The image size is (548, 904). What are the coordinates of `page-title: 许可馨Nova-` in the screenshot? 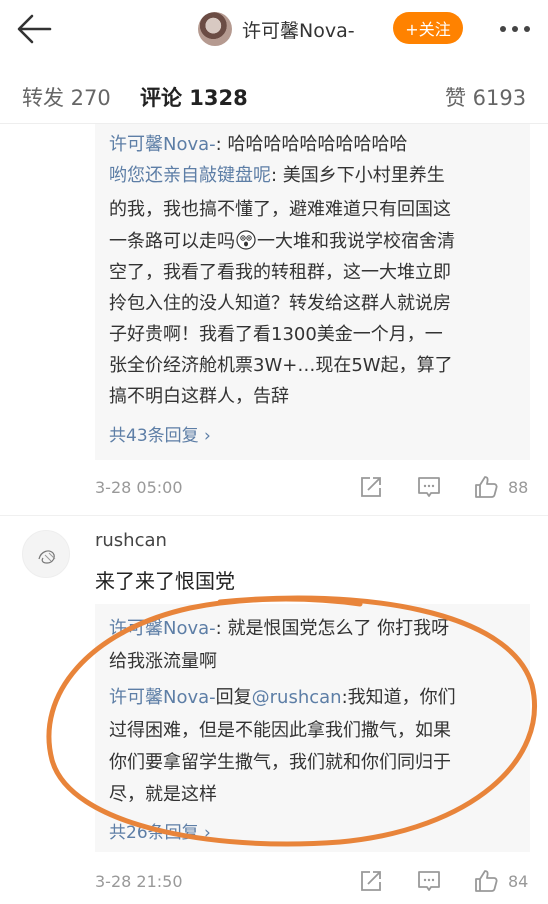 It's located at (298, 30).